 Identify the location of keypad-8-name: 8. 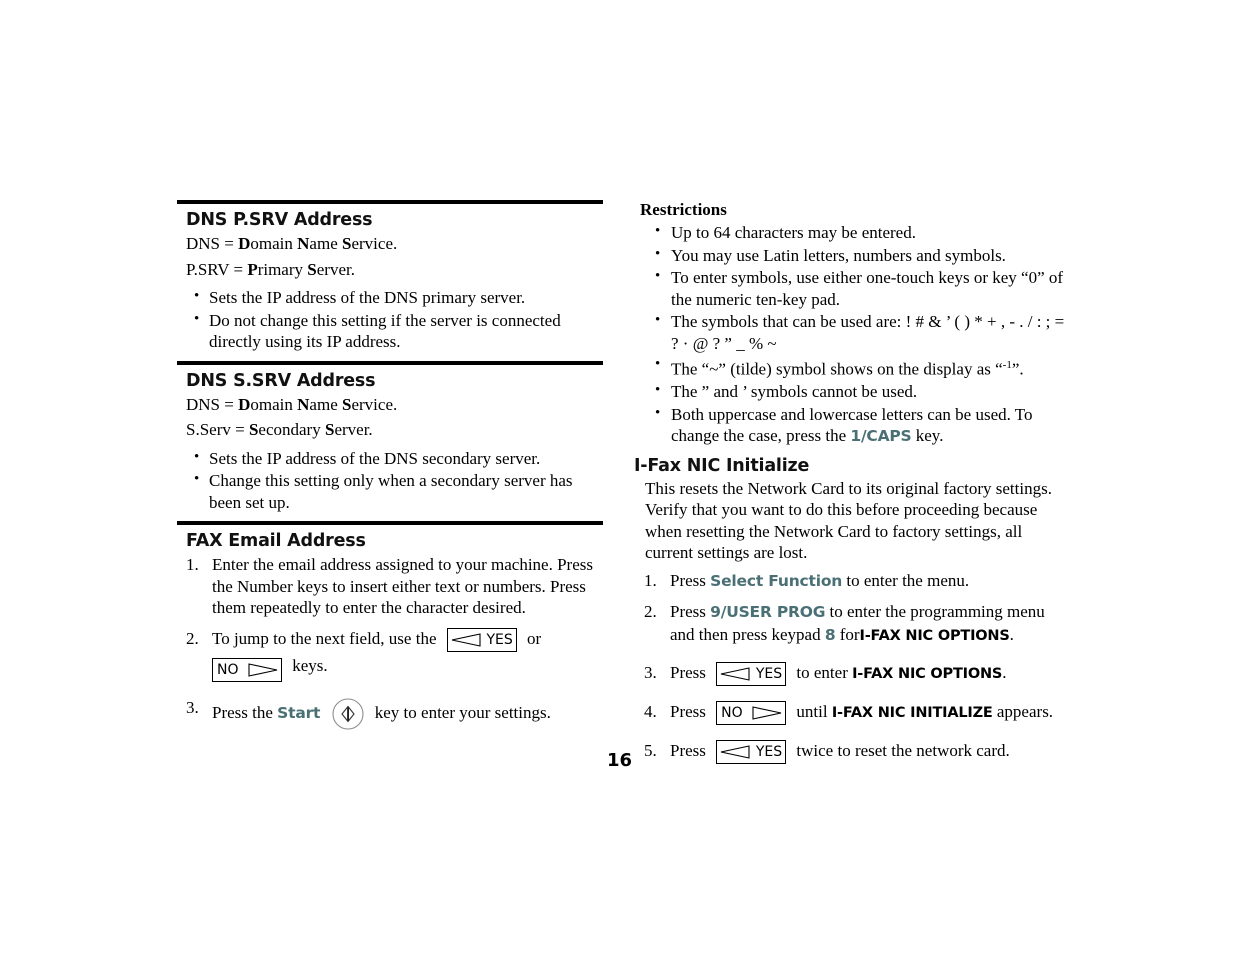
(830, 634).